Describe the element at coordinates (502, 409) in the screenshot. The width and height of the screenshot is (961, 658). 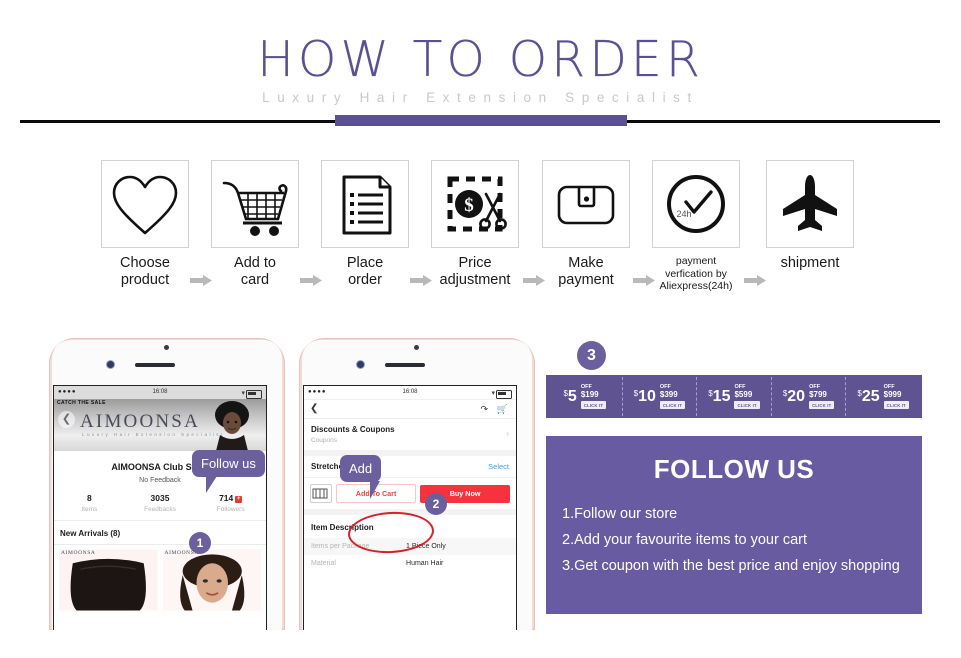
I see `cart-icon: 🛒` at that location.